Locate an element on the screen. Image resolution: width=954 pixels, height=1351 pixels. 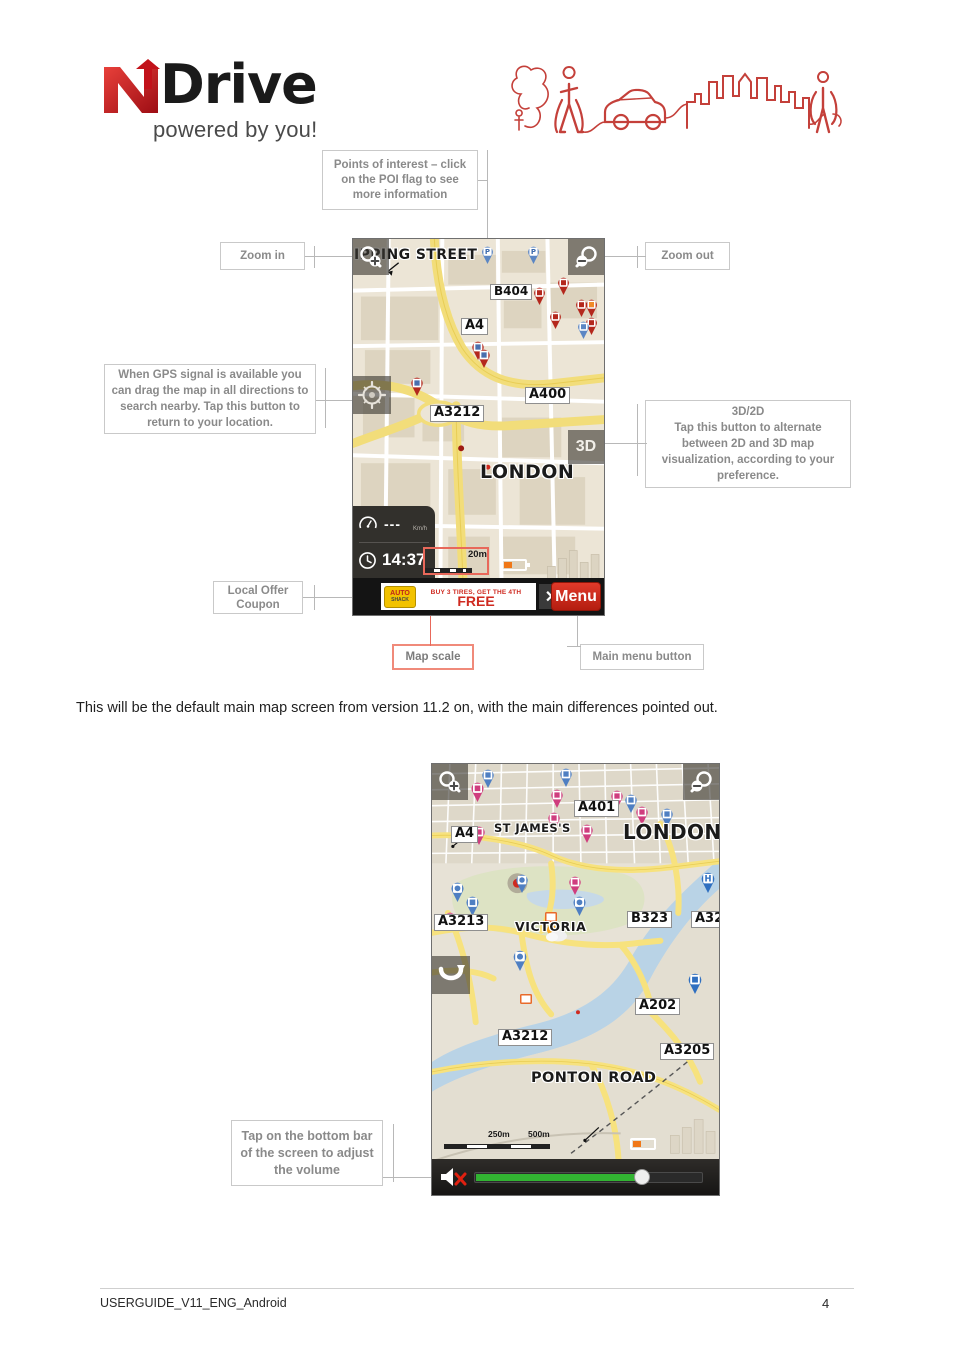
volume-bar is located at coordinates (575, 1177).